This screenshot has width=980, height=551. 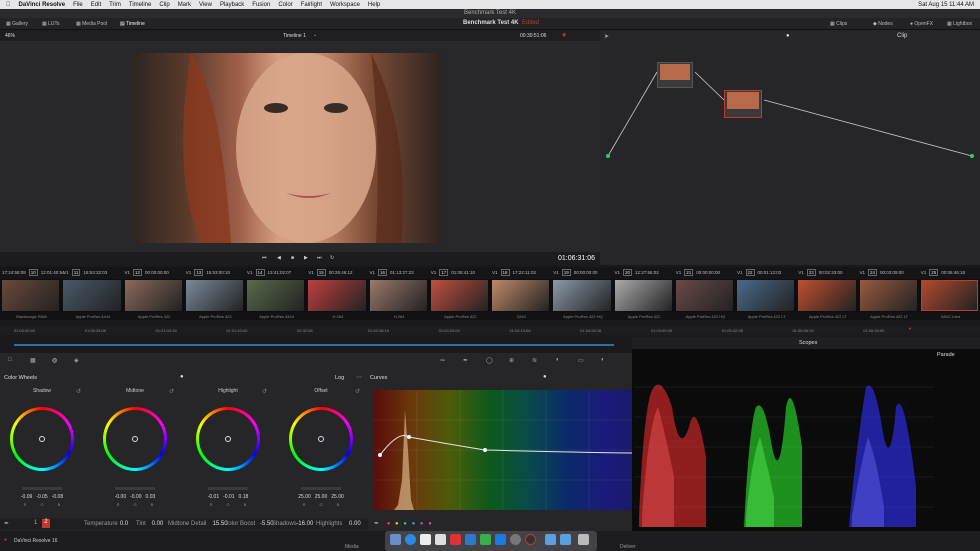 What do you see at coordinates (26, 497) in the screenshot?
I see `wheel-value: -0.09` at bounding box center [26, 497].